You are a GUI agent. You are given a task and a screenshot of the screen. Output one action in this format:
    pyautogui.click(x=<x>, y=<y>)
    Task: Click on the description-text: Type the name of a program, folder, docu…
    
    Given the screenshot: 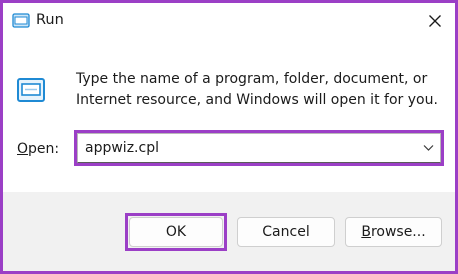 What is the action you would take?
    pyautogui.click(x=262, y=90)
    